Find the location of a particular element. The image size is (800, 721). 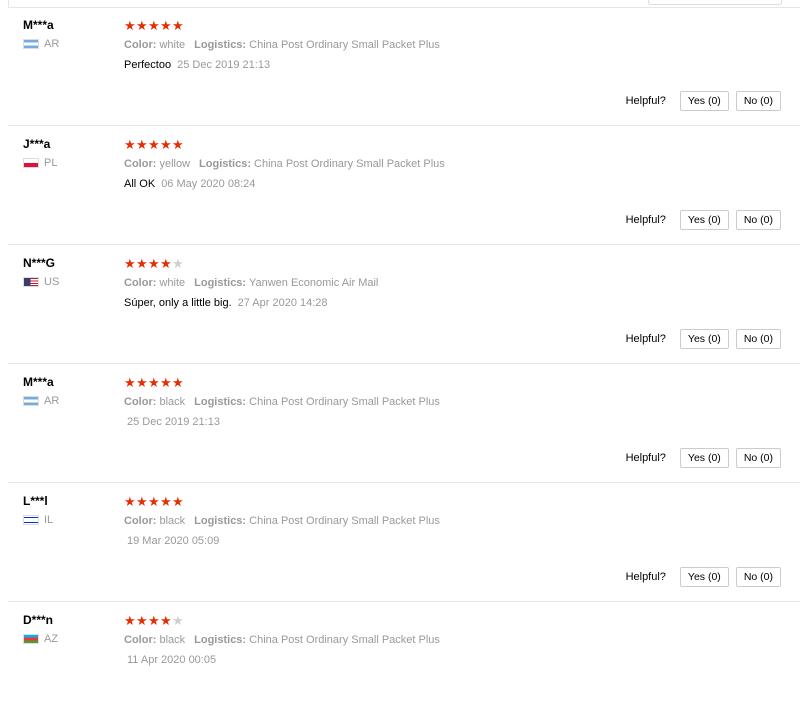

review-text: Perfectoo is located at coordinates (148, 65).